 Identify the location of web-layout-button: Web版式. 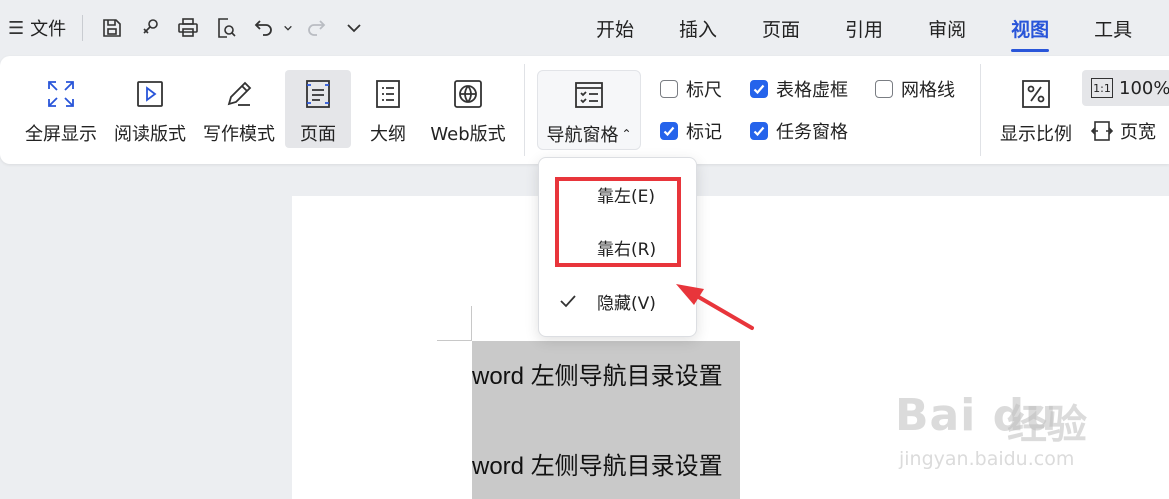
(468, 109).